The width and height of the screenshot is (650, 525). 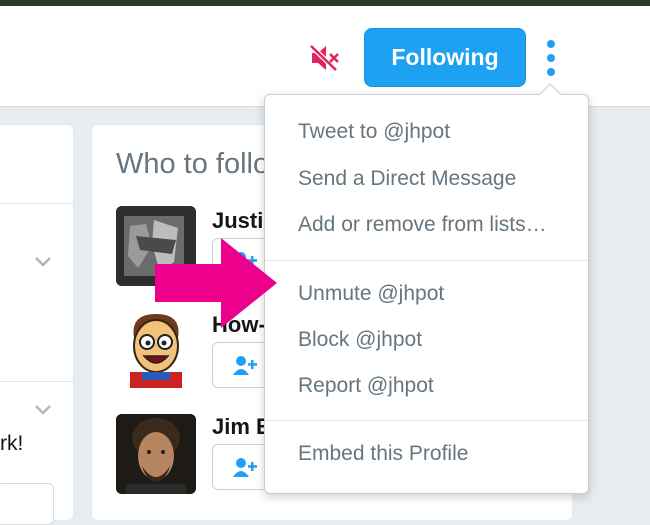 What do you see at coordinates (216, 283) in the screenshot?
I see `annotation-arrow-icon` at bounding box center [216, 283].